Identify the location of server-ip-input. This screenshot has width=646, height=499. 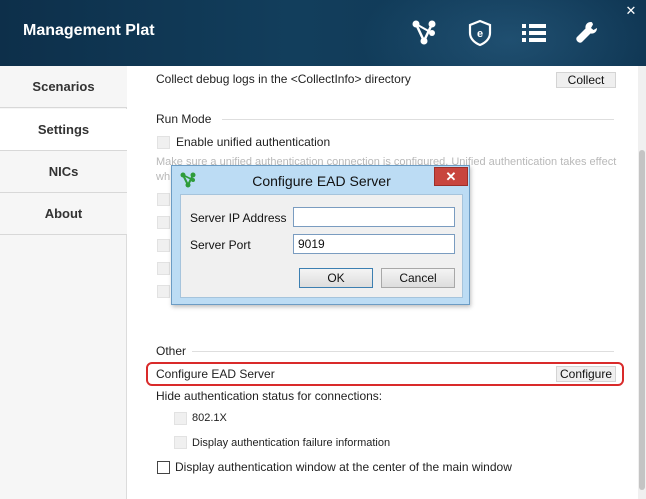
(374, 217).